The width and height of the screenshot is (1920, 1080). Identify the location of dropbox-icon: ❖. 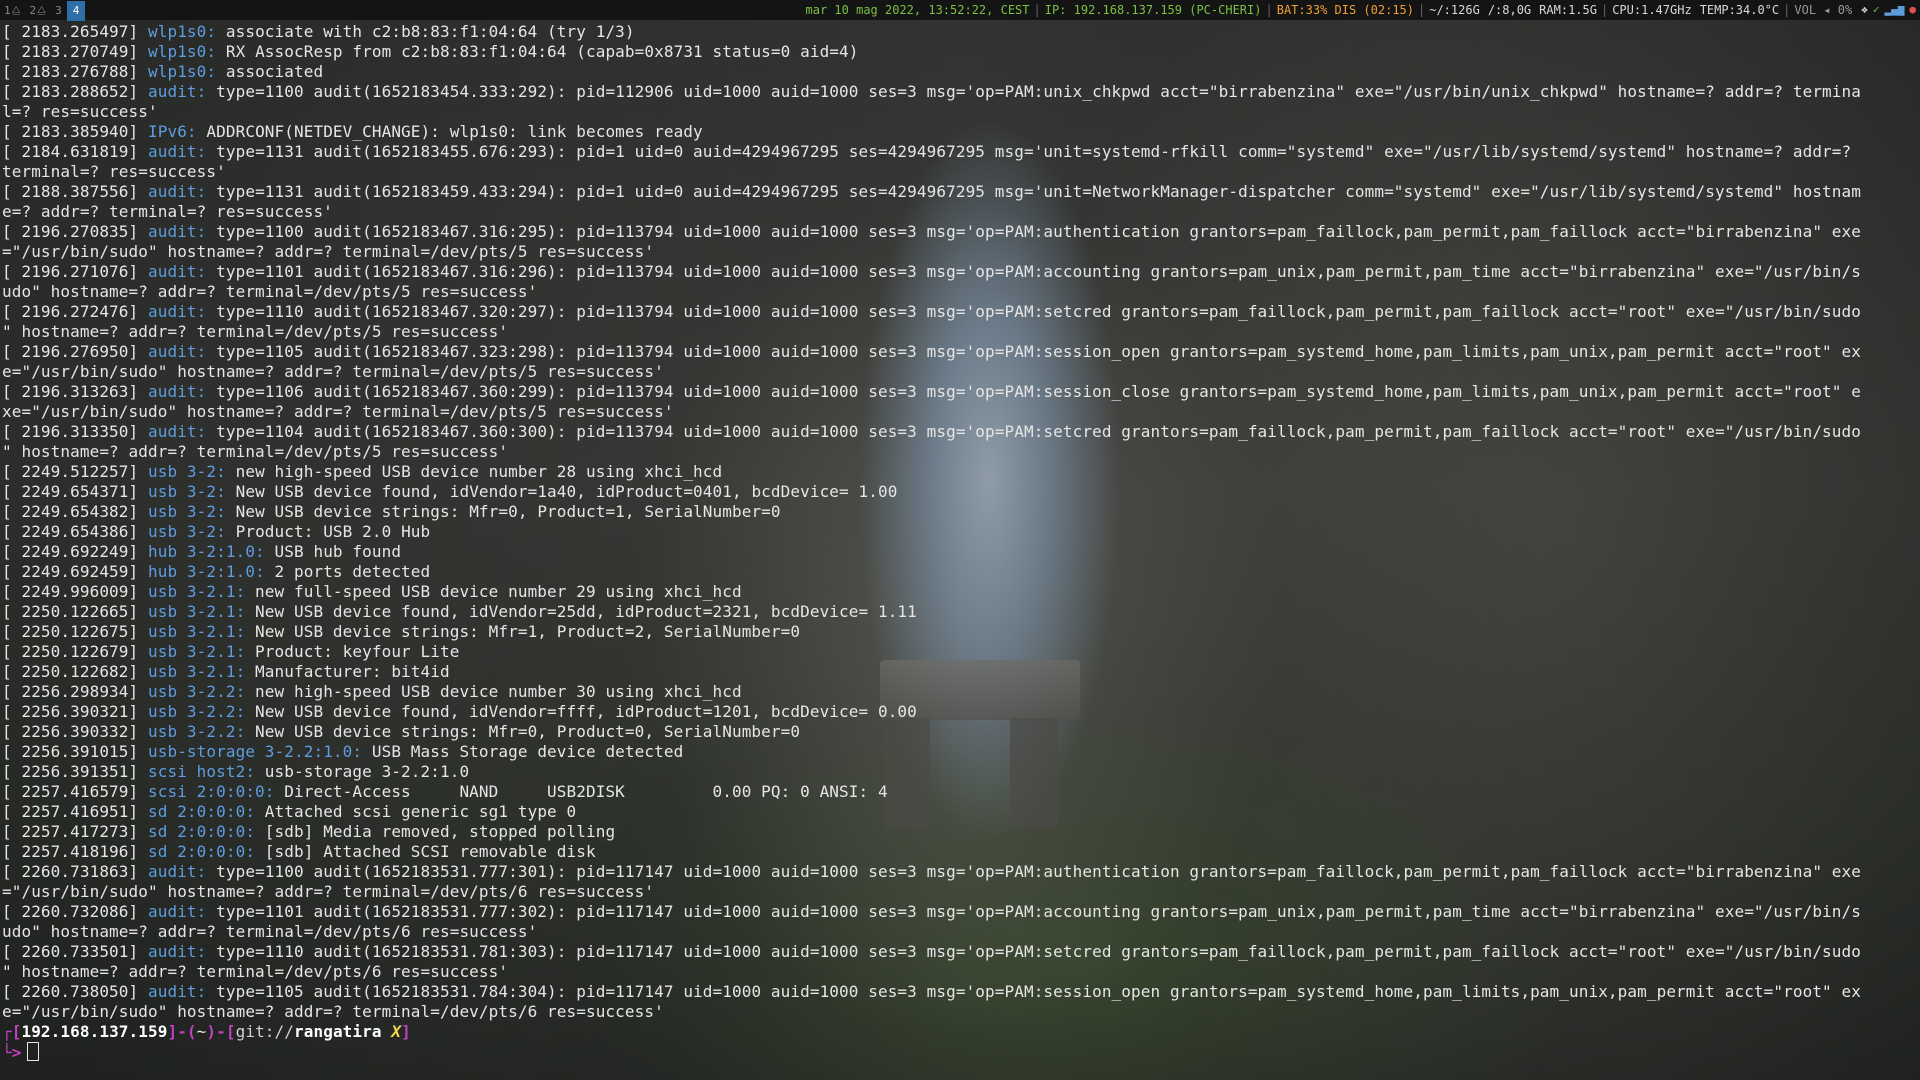
(1864, 10).